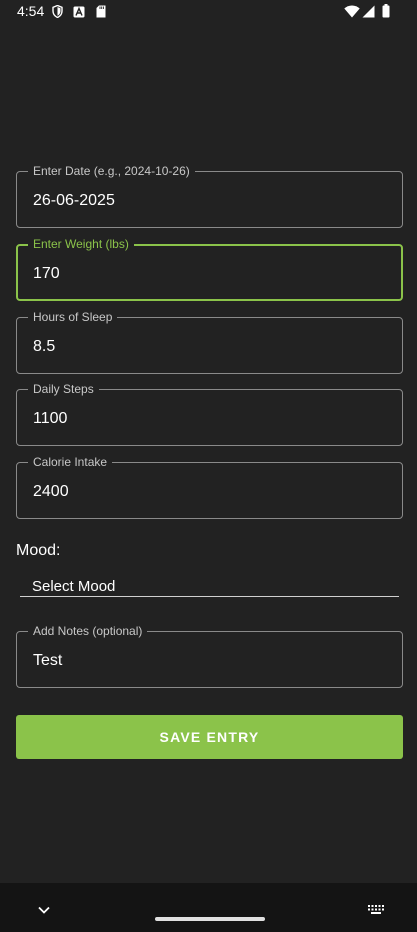  What do you see at coordinates (74, 200) in the screenshot?
I see `date-field-value: 26-06-2025` at bounding box center [74, 200].